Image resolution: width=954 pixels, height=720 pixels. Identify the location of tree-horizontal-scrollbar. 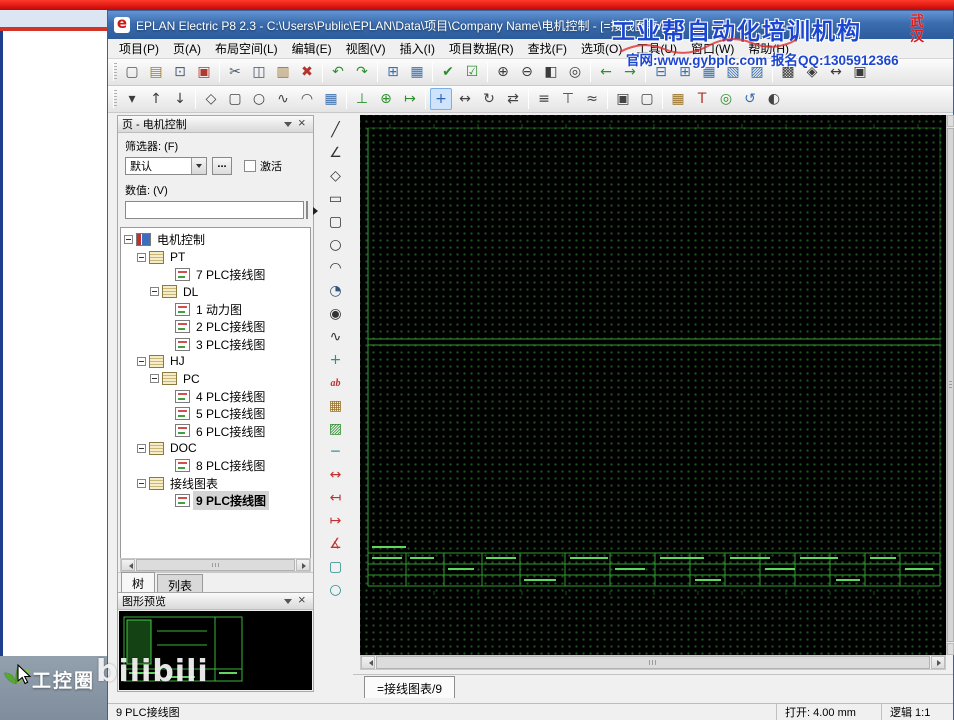
(215, 565).